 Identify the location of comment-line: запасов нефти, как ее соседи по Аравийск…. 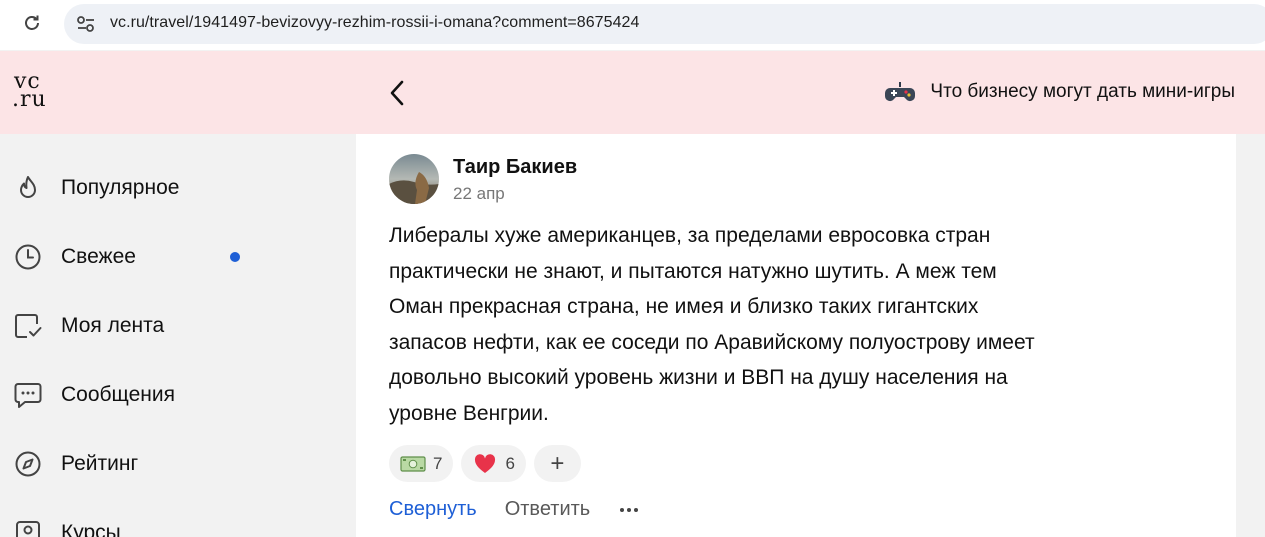
(712, 342).